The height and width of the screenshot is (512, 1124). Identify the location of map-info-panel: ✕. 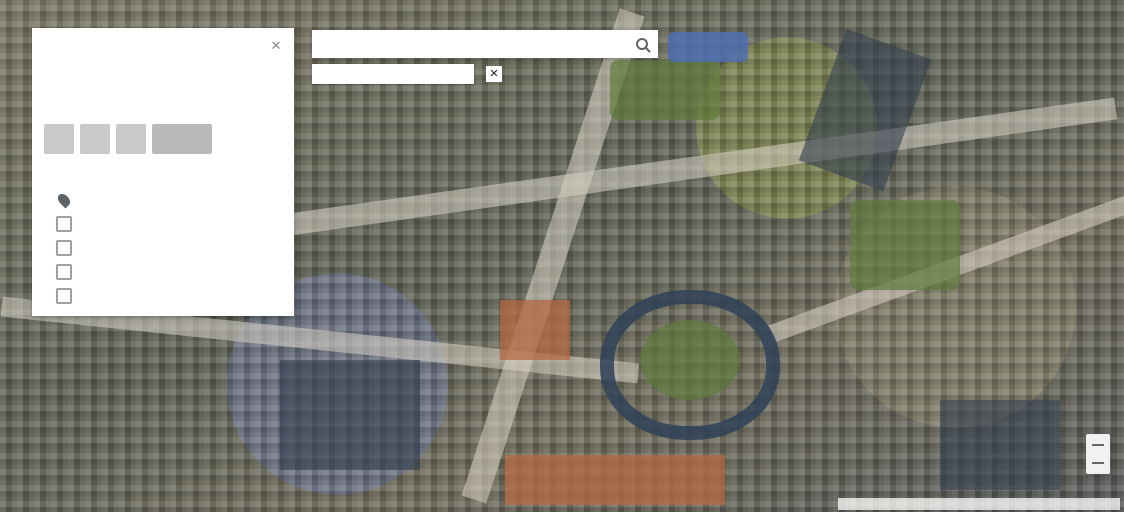
(163, 172).